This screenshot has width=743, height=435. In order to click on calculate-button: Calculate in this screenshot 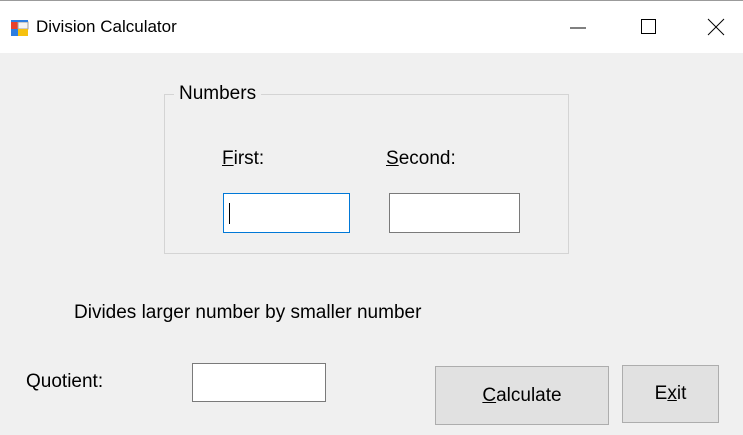, I will do `click(522, 395)`.